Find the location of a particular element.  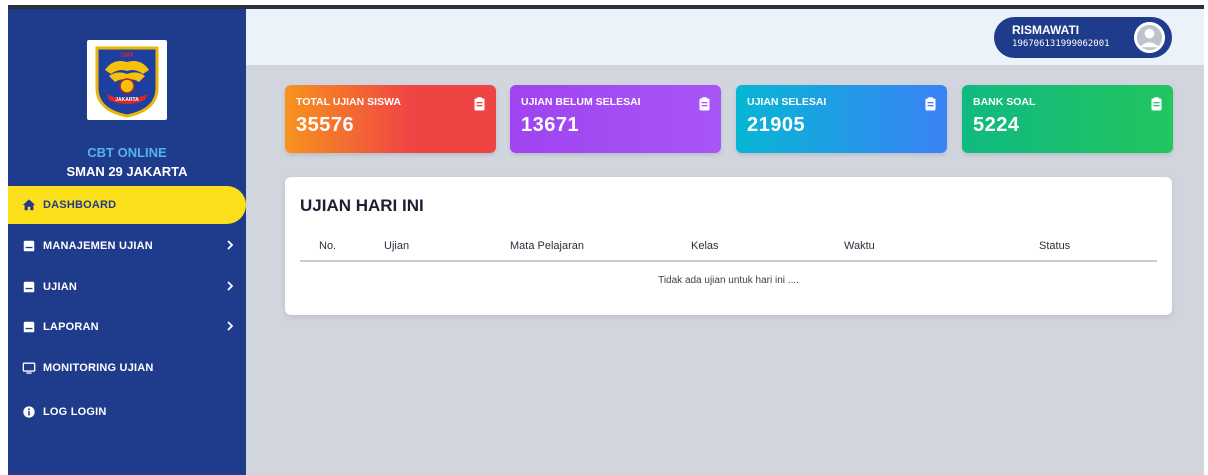

brand-title: CBT ONLINE is located at coordinates (127, 152).